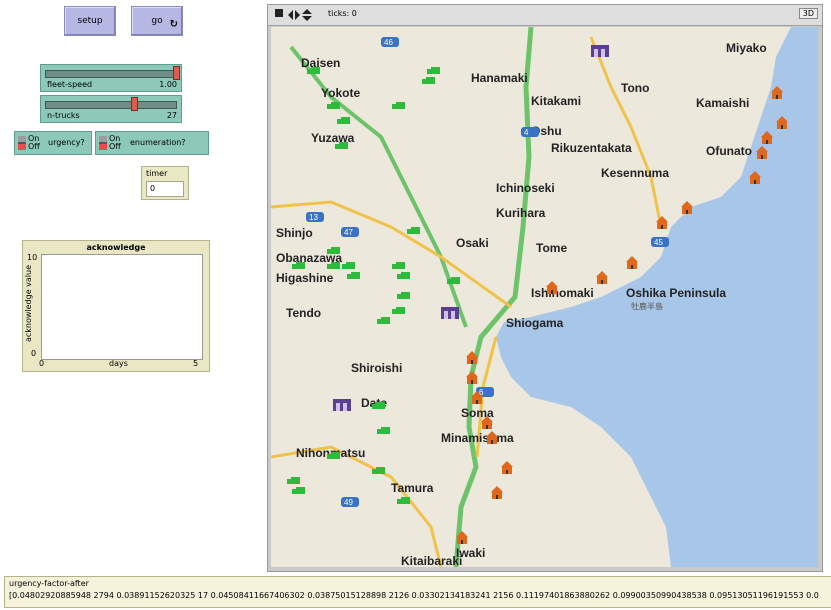  Describe the element at coordinates (32, 257) in the screenshot. I see `y-axis-max: 10` at that location.